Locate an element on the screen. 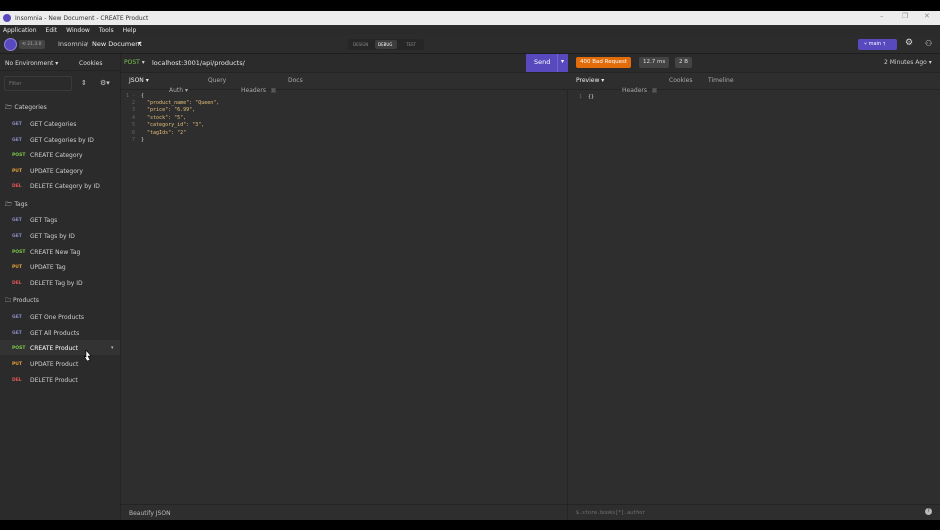 This screenshot has width=940, height=530. menu-tools: Tools is located at coordinates (106, 30).